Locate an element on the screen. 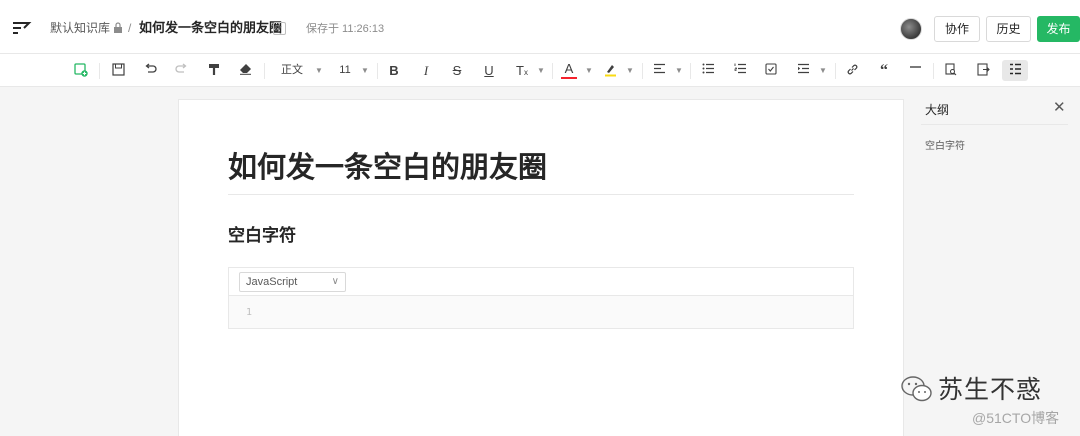 Image resolution: width=1080 pixels, height=436 pixels. code-language-select: JavaScript ∨ is located at coordinates (292, 282).